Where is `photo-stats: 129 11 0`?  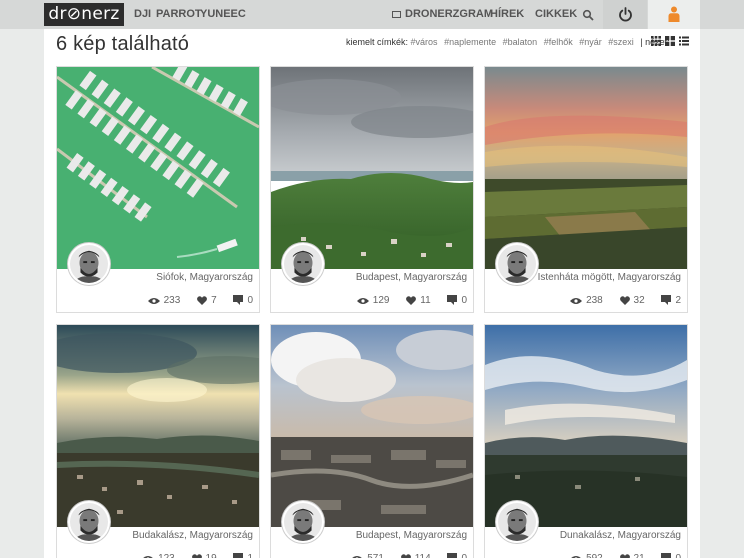 photo-stats: 129 11 0 is located at coordinates (405, 300).